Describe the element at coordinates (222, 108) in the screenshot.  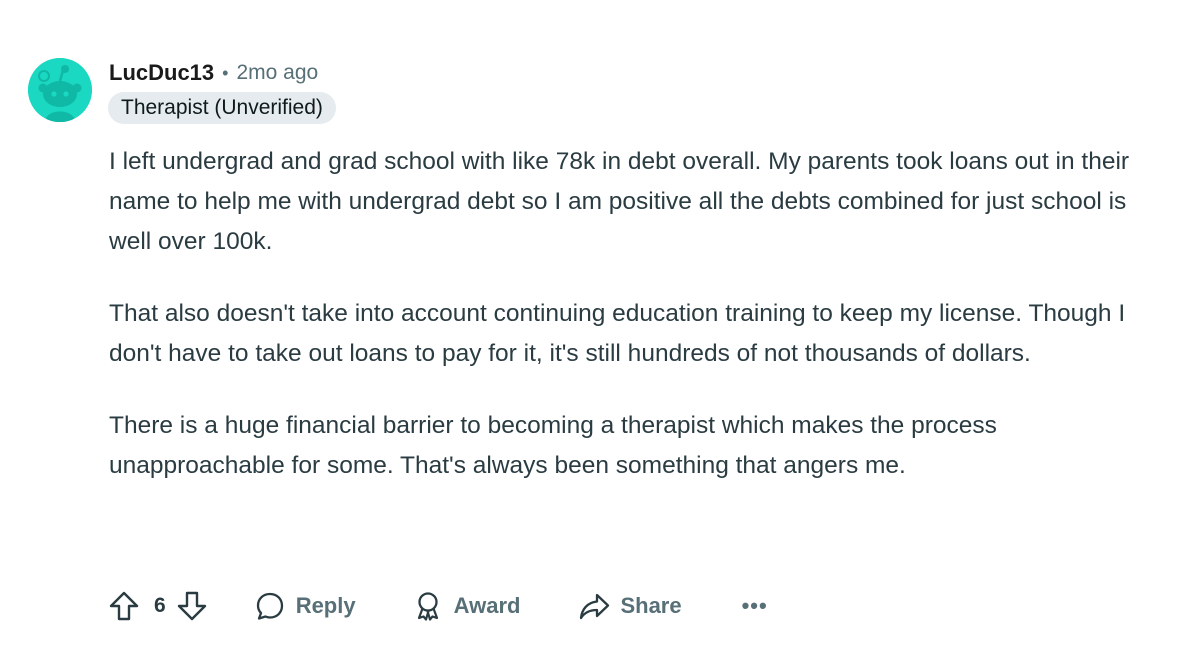
I see `user-flair-badge: Therapist (Unverified)` at that location.